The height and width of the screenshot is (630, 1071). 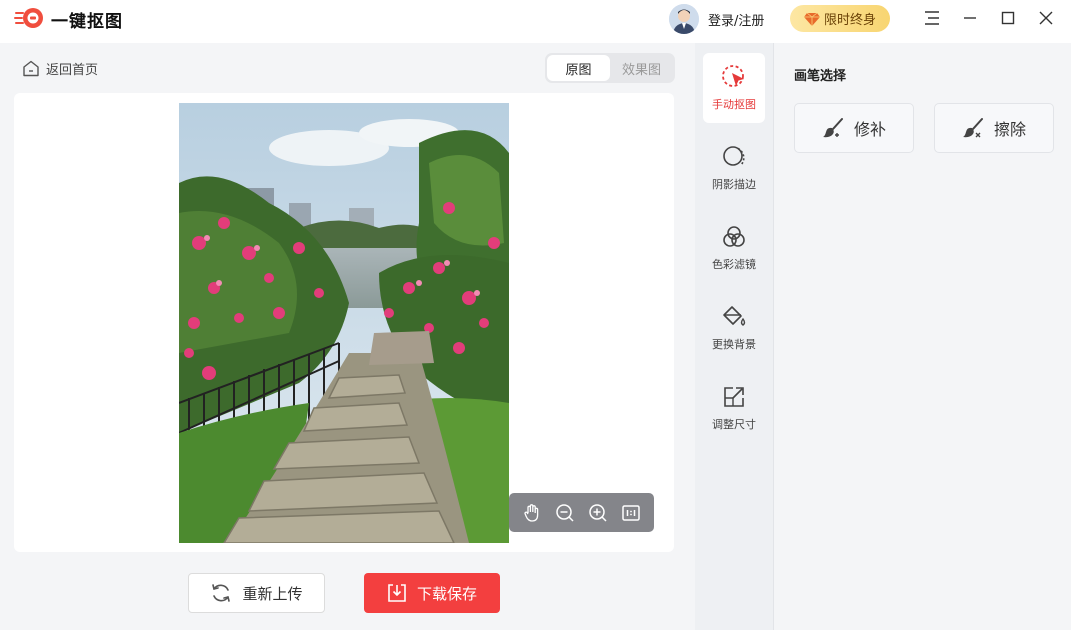 I want to click on hand-icon, so click(x=530, y=512).